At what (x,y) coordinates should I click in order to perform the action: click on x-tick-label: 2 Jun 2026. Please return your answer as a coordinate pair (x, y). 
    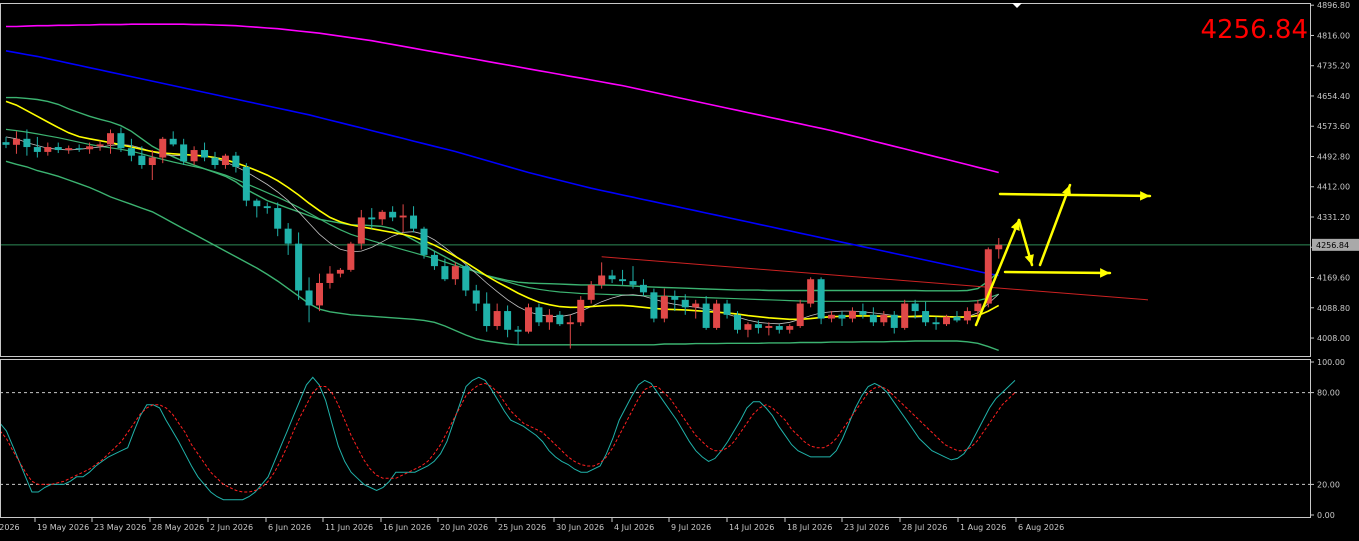
    Looking at the image, I should click on (231, 527).